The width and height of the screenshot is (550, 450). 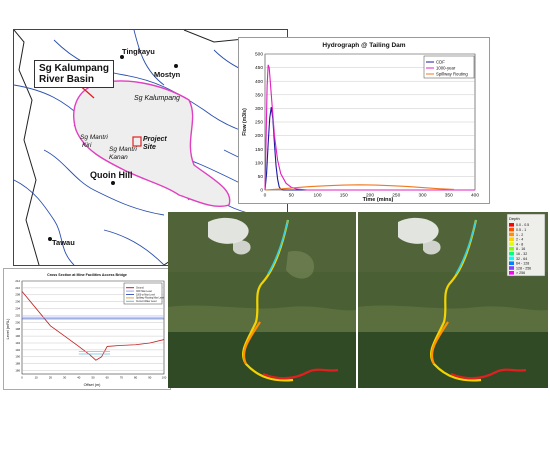 I want to click on town-label-mostyn: Mostyn, so click(x=167, y=74).